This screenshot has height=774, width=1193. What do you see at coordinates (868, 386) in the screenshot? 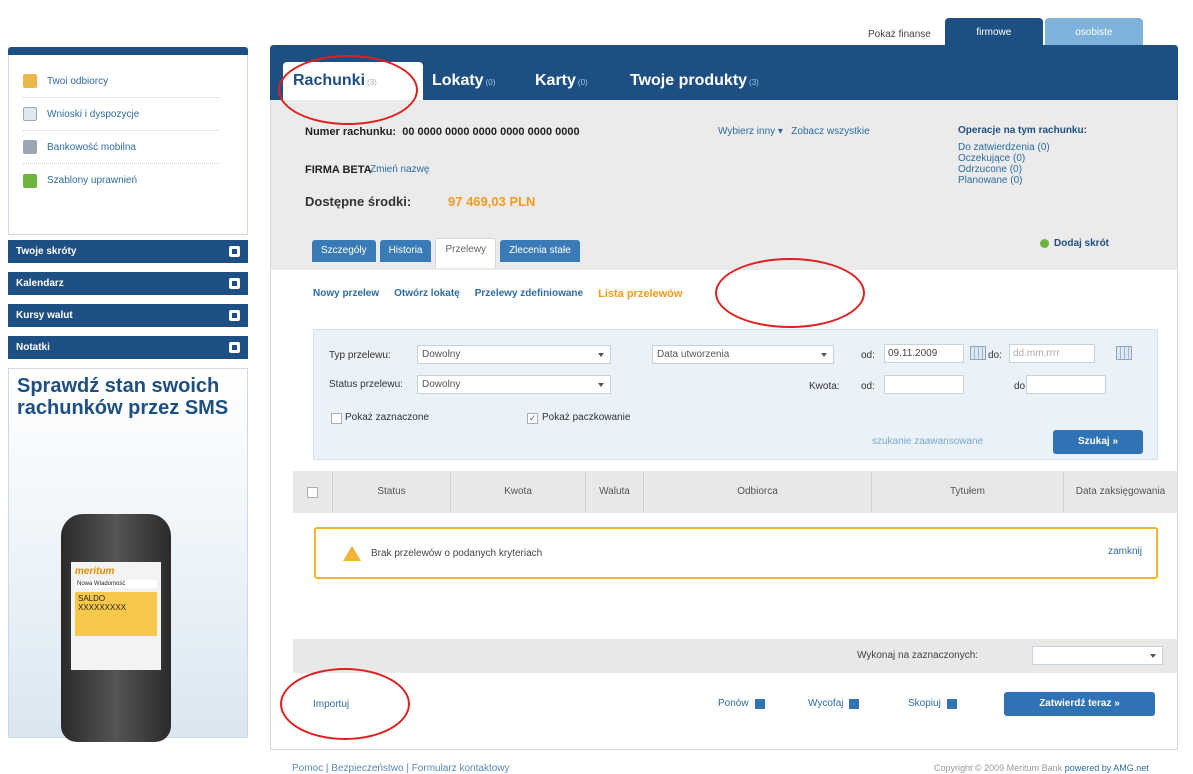
I see `amount-from-label: od:` at bounding box center [868, 386].